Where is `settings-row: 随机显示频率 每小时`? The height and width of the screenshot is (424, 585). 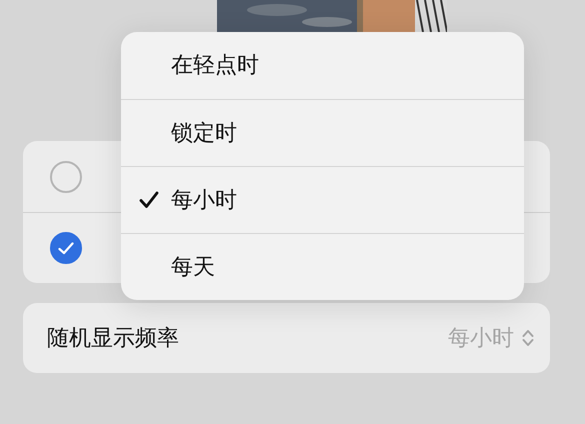 settings-row: 随机显示频率 每小时 is located at coordinates (286, 338).